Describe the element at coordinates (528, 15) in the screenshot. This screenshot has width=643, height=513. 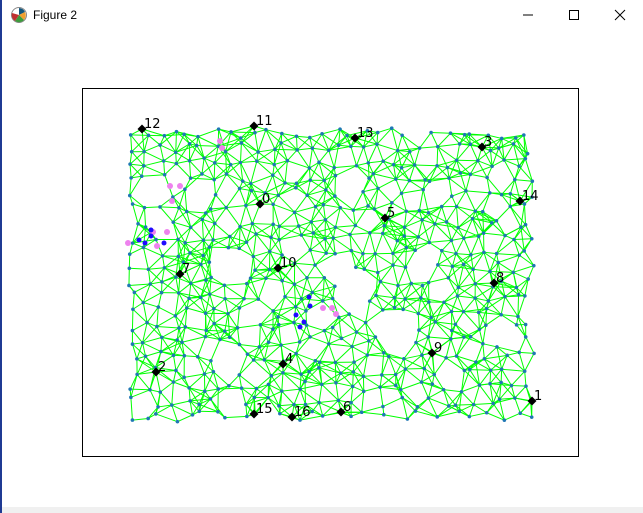
I see `minimize-button` at that location.